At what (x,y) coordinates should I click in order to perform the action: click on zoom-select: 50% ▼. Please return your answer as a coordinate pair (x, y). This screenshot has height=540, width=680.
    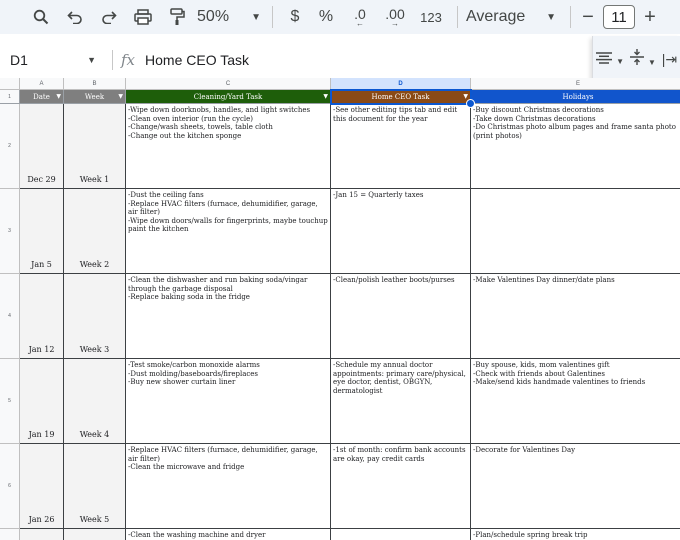
    Looking at the image, I should click on (229, 17).